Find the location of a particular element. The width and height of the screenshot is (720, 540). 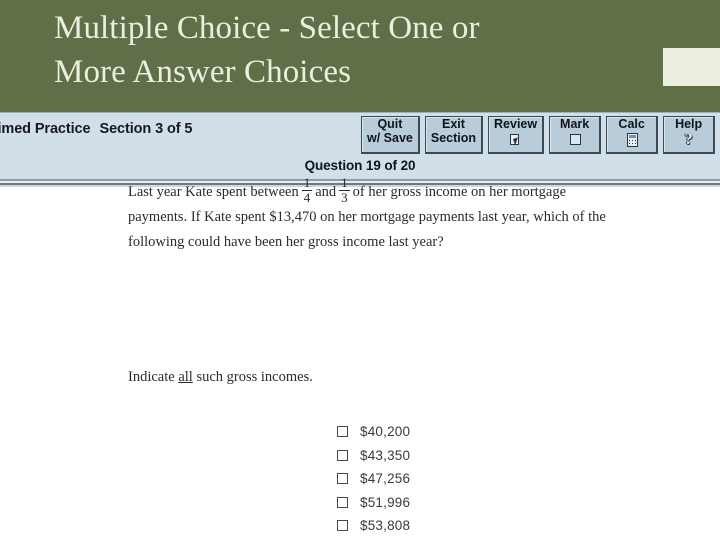

answer-value-3: $47,256 is located at coordinates (385, 479).